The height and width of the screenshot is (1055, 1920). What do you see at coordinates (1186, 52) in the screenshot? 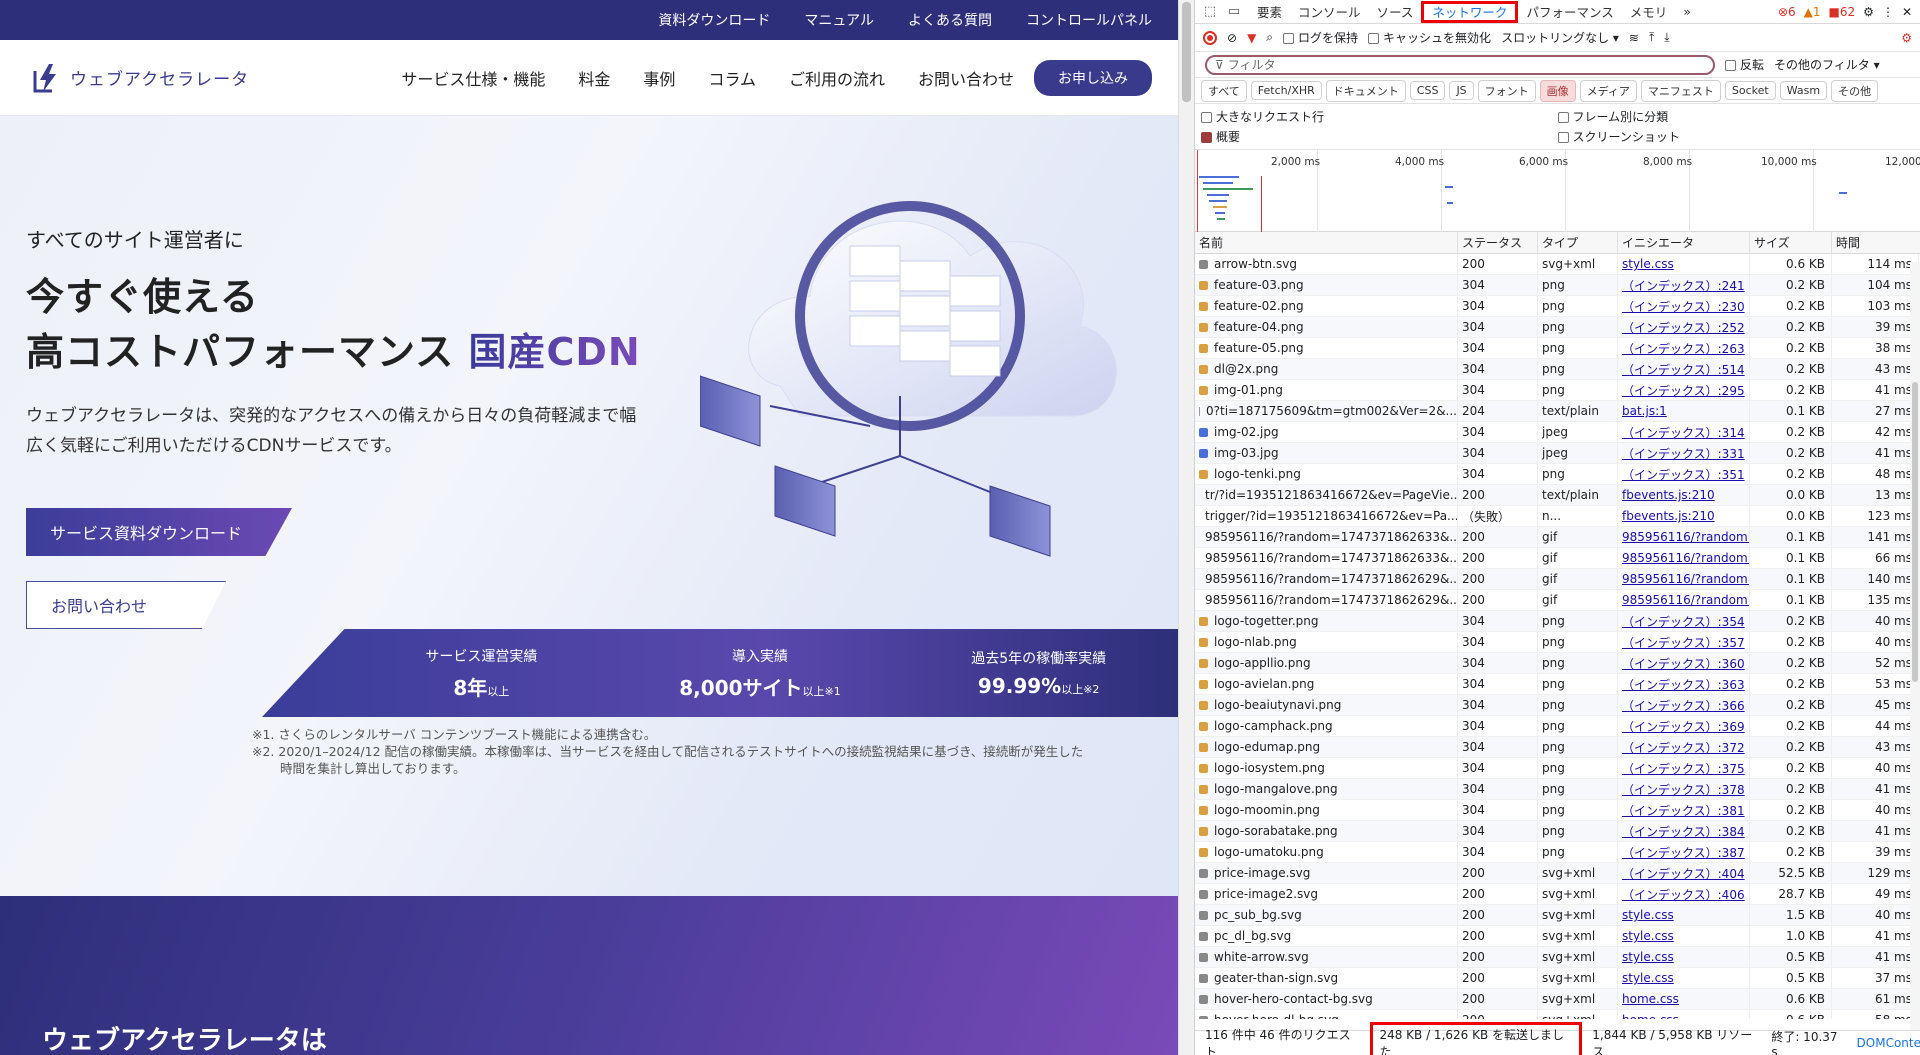
I see `scrollbar-thumb` at bounding box center [1186, 52].